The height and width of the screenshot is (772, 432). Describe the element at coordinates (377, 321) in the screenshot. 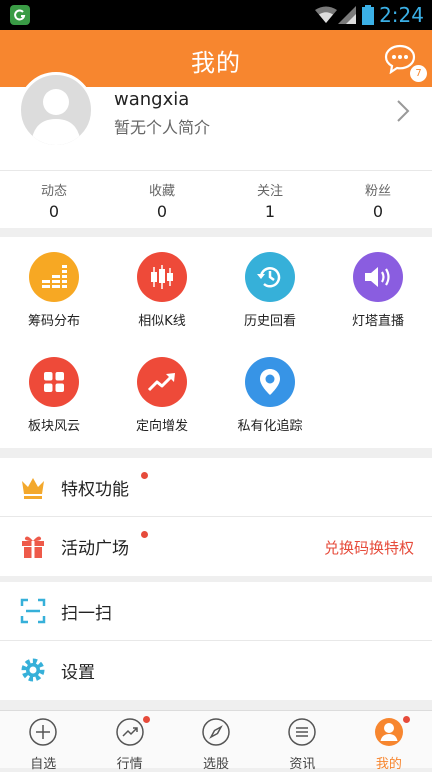

I see `tool-label: 灯塔直播` at that location.